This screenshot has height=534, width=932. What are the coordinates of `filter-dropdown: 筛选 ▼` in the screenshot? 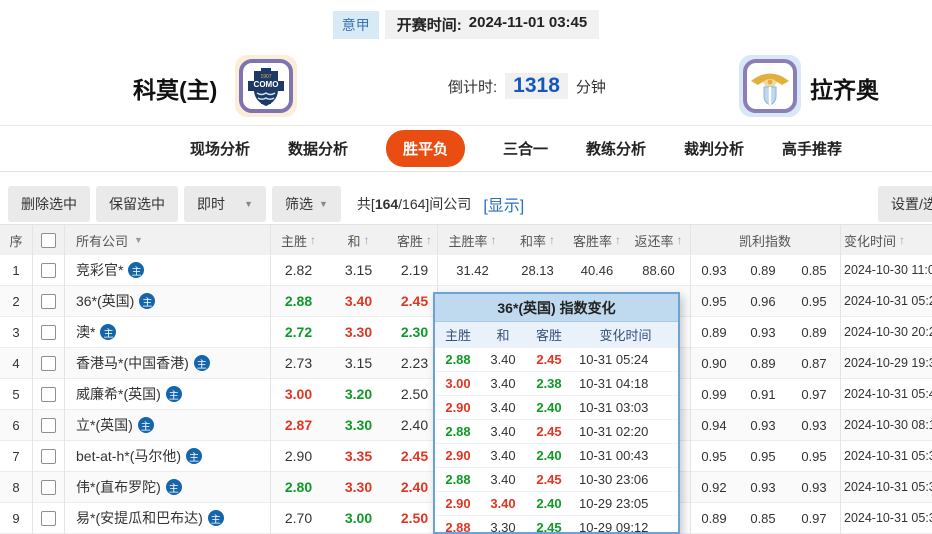 It's located at (306, 204).